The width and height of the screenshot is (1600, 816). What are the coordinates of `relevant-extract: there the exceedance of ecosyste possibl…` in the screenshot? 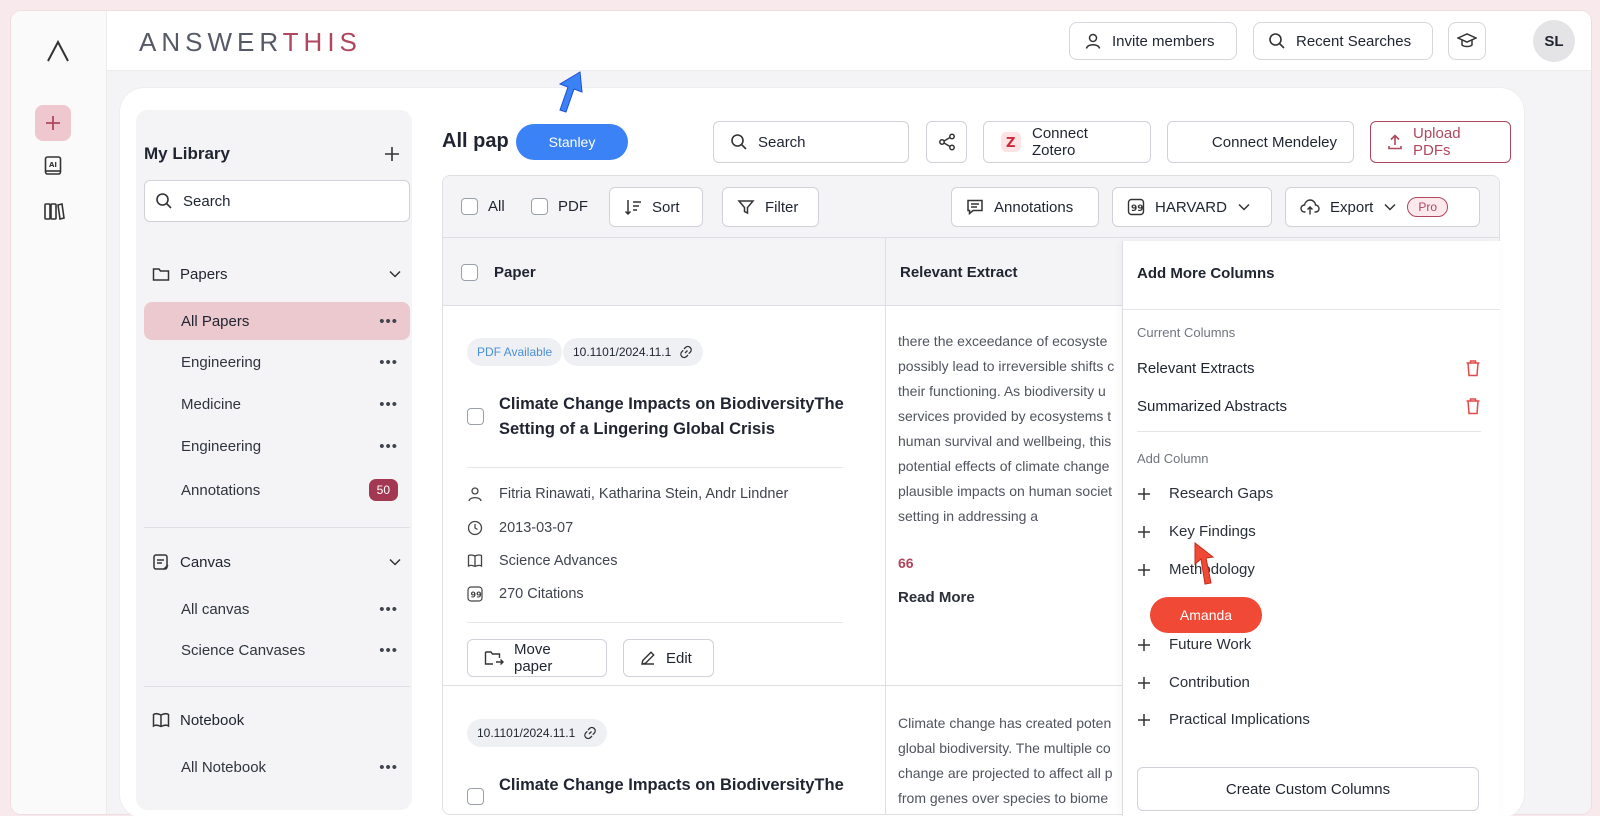 It's located at (1006, 428).